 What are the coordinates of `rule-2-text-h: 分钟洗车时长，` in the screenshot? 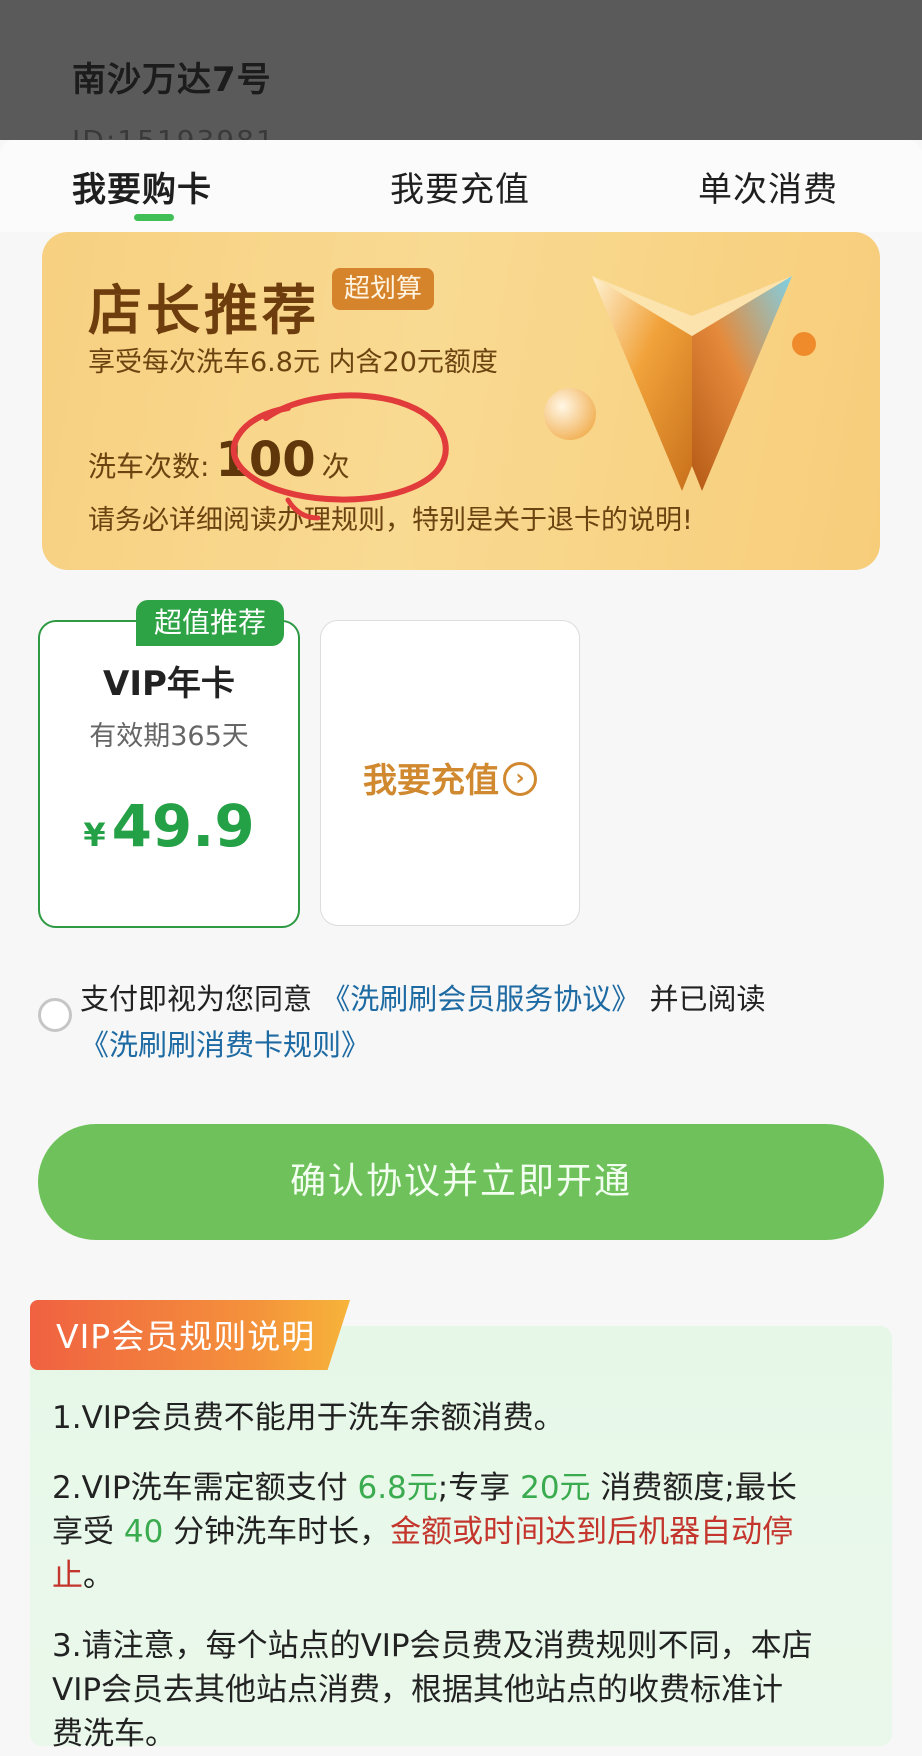 It's located at (282, 1532).